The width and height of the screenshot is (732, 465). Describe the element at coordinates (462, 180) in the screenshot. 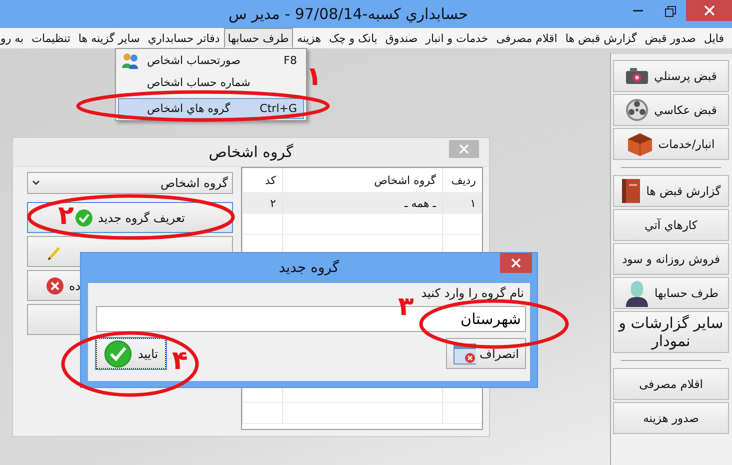

I see `column-header: ردیف` at that location.